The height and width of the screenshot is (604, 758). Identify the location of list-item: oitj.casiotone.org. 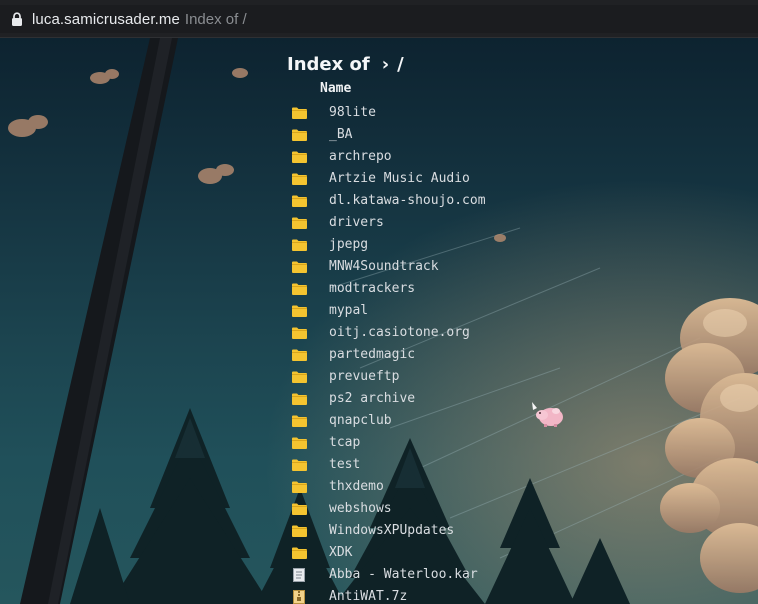
(447, 333).